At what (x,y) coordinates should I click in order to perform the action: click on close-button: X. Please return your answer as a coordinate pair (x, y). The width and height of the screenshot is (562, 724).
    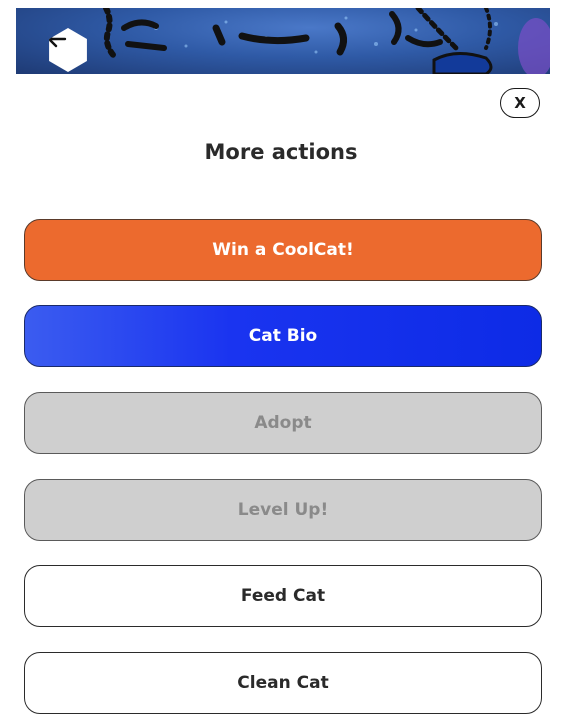
    Looking at the image, I should click on (520, 103).